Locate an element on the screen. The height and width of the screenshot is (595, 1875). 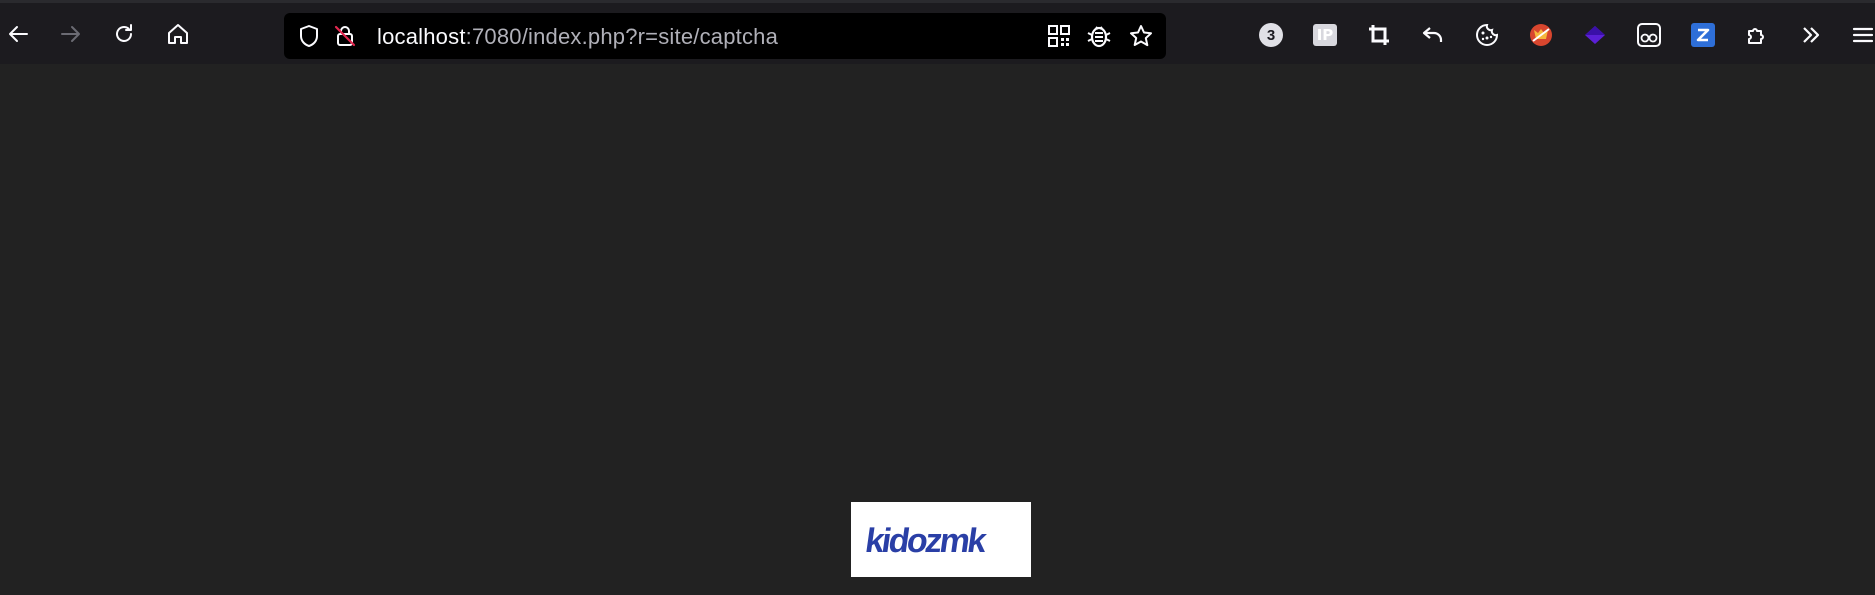
url-host: localhost is located at coordinates (421, 36).